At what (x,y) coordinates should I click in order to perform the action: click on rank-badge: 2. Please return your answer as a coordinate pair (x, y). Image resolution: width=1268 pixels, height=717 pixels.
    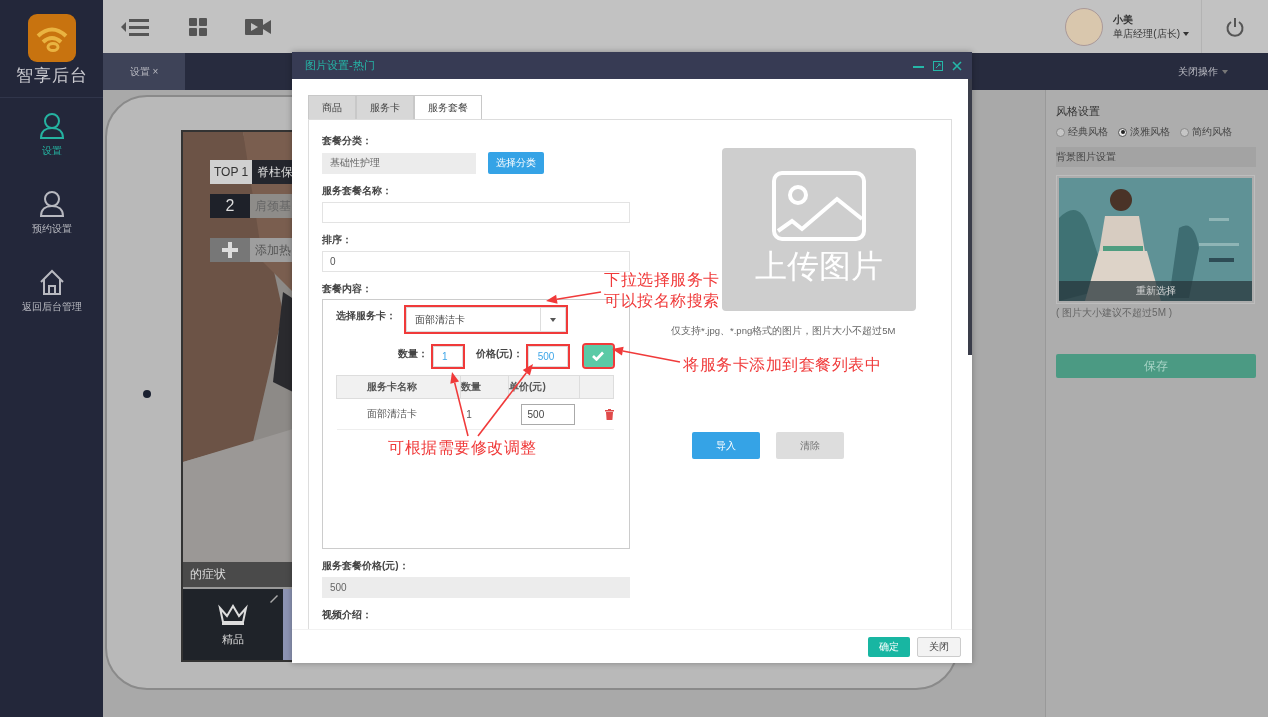
    Looking at the image, I should click on (230, 206).